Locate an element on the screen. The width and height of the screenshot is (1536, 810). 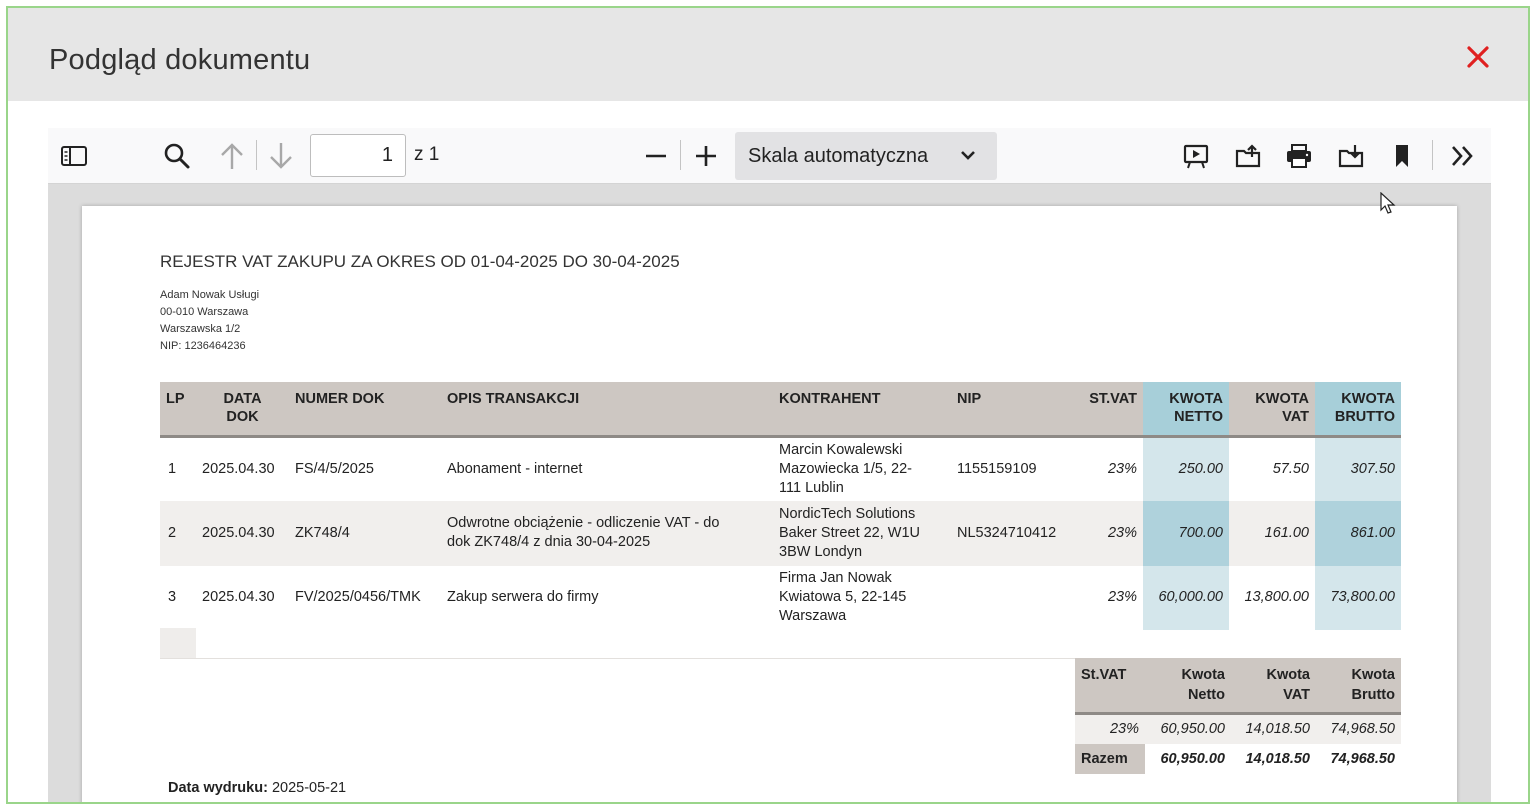
presentation-mode-button is located at coordinates (1196, 156).